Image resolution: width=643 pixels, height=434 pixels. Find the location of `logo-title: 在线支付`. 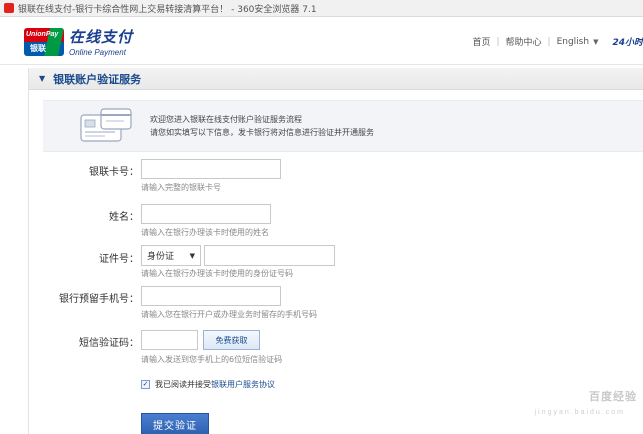

logo-title: 在线支付 is located at coordinates (101, 37).